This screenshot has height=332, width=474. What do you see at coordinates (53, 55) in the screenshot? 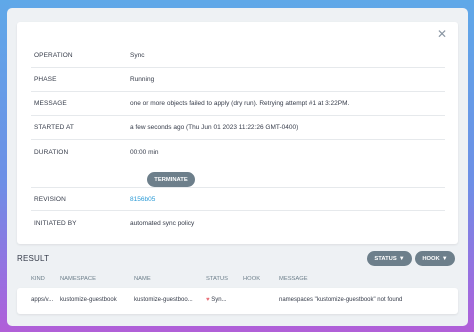
I see `operation-label: OPERATION` at bounding box center [53, 55].